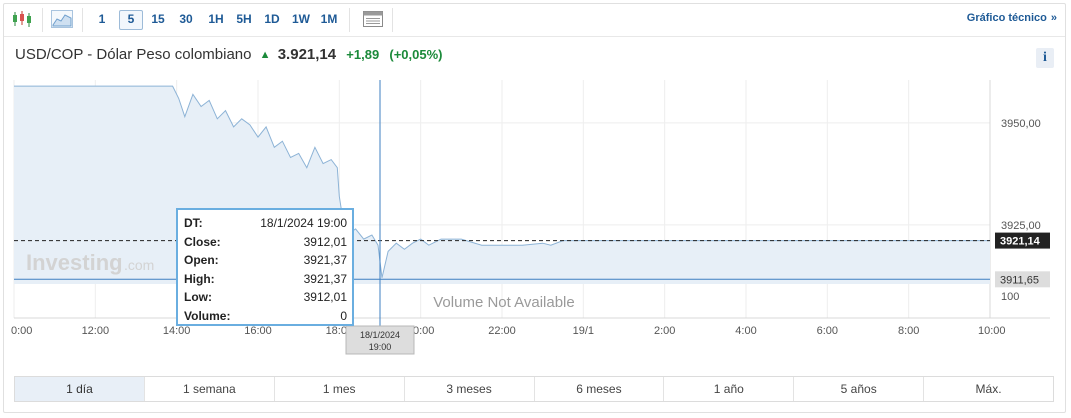 The width and height of the screenshot is (1071, 418). What do you see at coordinates (1010, 297) in the screenshot?
I see `volume-axis-label: 100` at bounding box center [1010, 297].